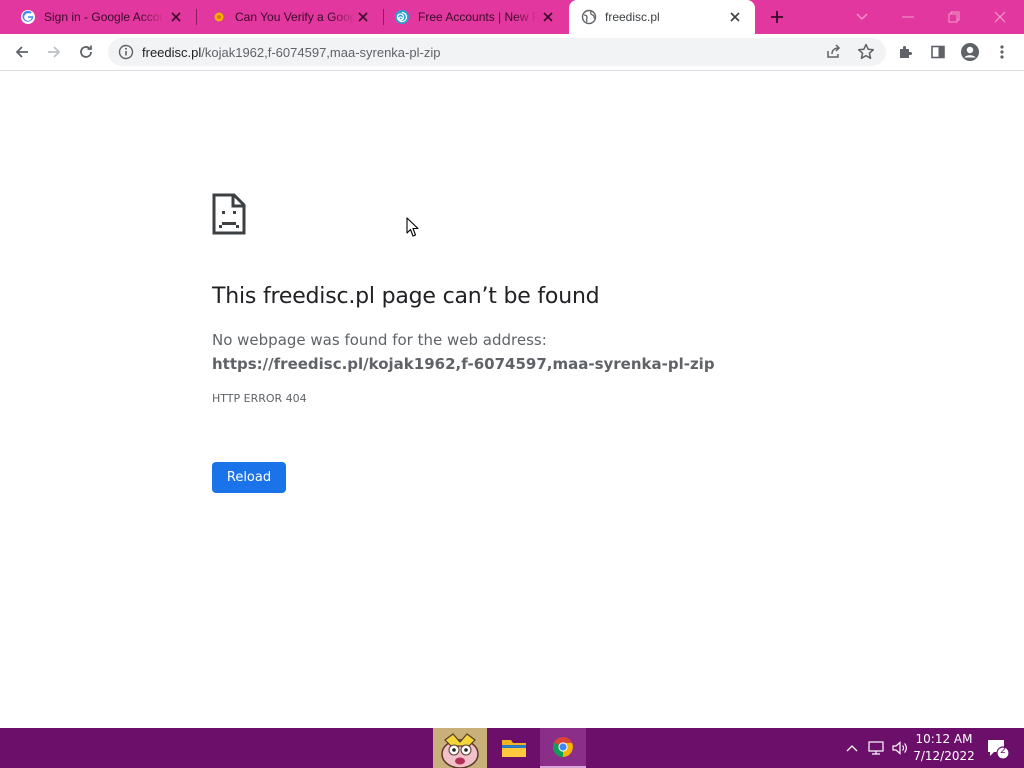 Image resolution: width=1024 pixels, height=768 pixels. I want to click on new-tab-button, so click(777, 17).